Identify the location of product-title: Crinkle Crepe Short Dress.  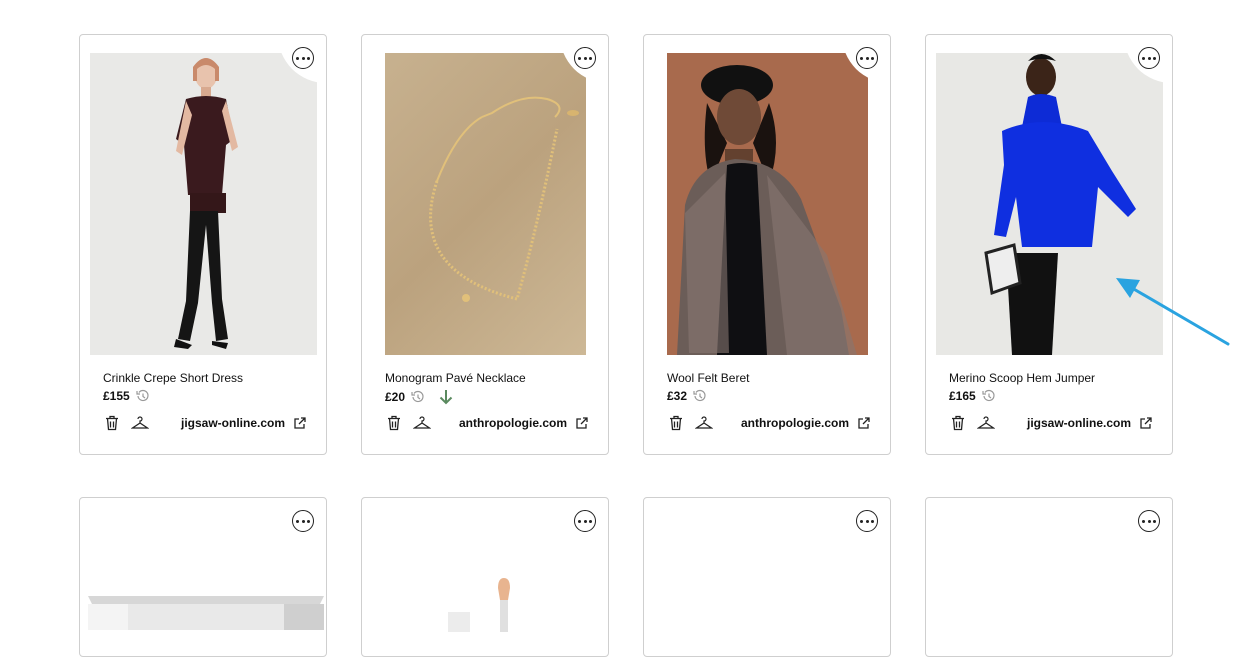
(173, 378).